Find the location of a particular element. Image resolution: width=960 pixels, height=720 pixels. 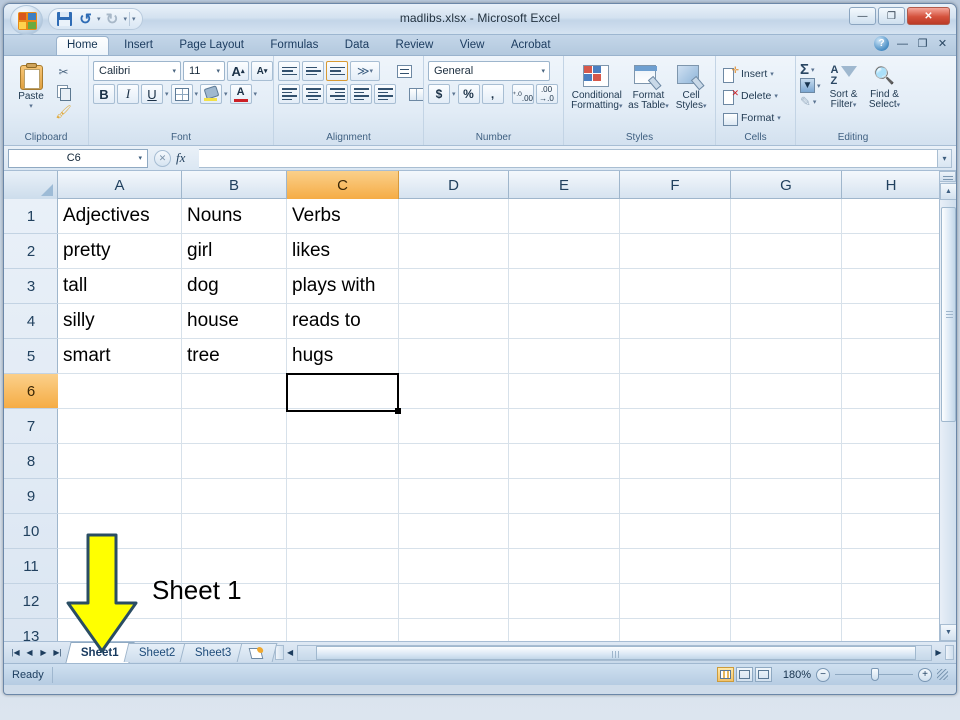

cell-b2: girl is located at coordinates (234, 251).